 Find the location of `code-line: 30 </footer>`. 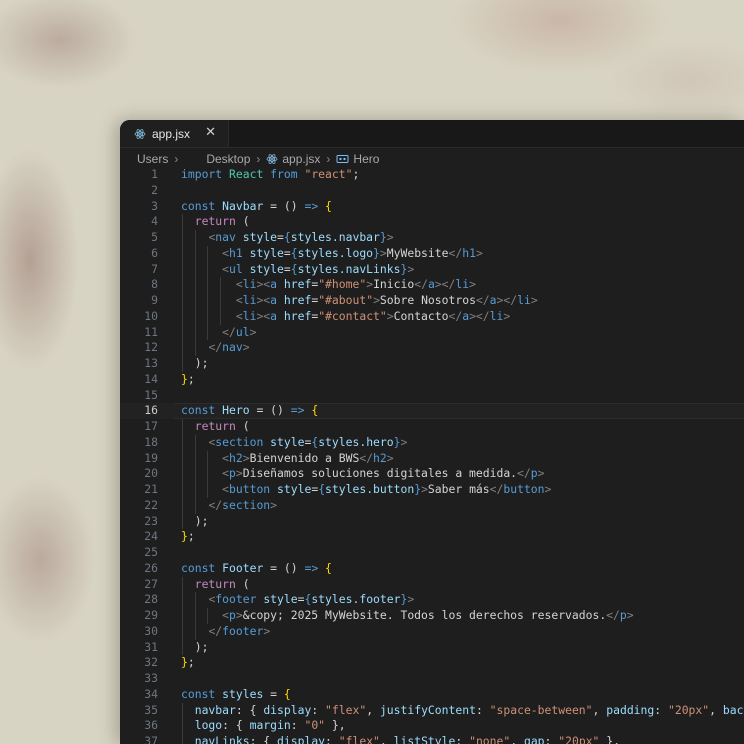

code-line: 30 </footer> is located at coordinates (432, 631).